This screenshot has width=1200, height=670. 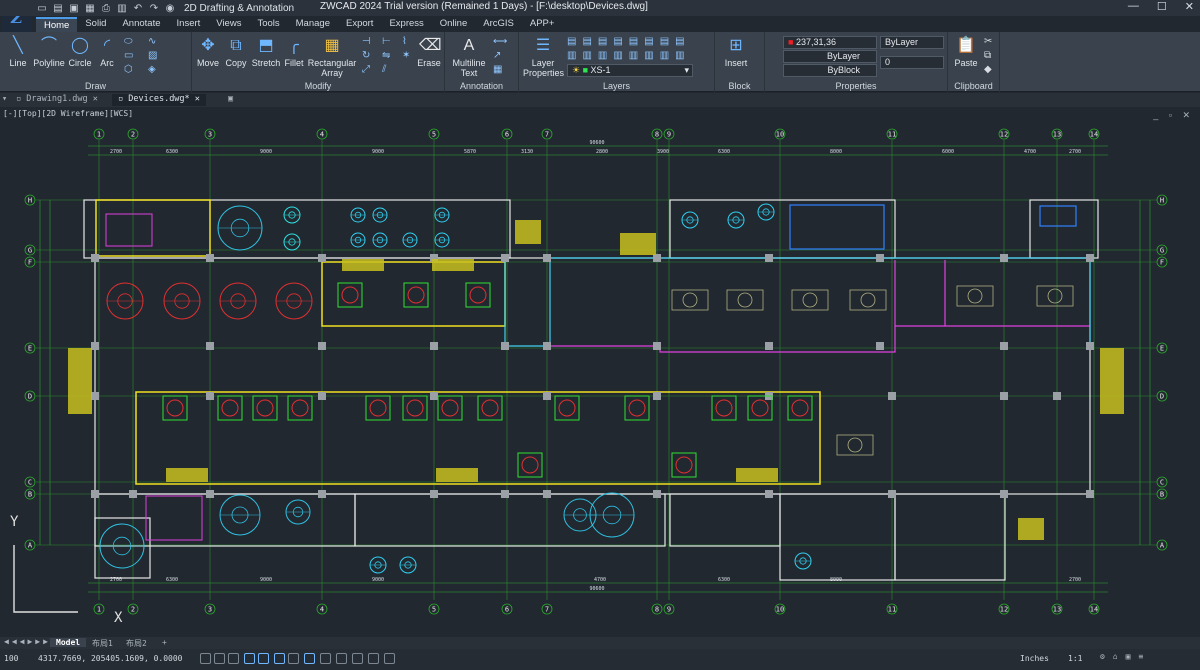 I want to click on copy-clip-icon: ⧉, so click(x=987, y=55).